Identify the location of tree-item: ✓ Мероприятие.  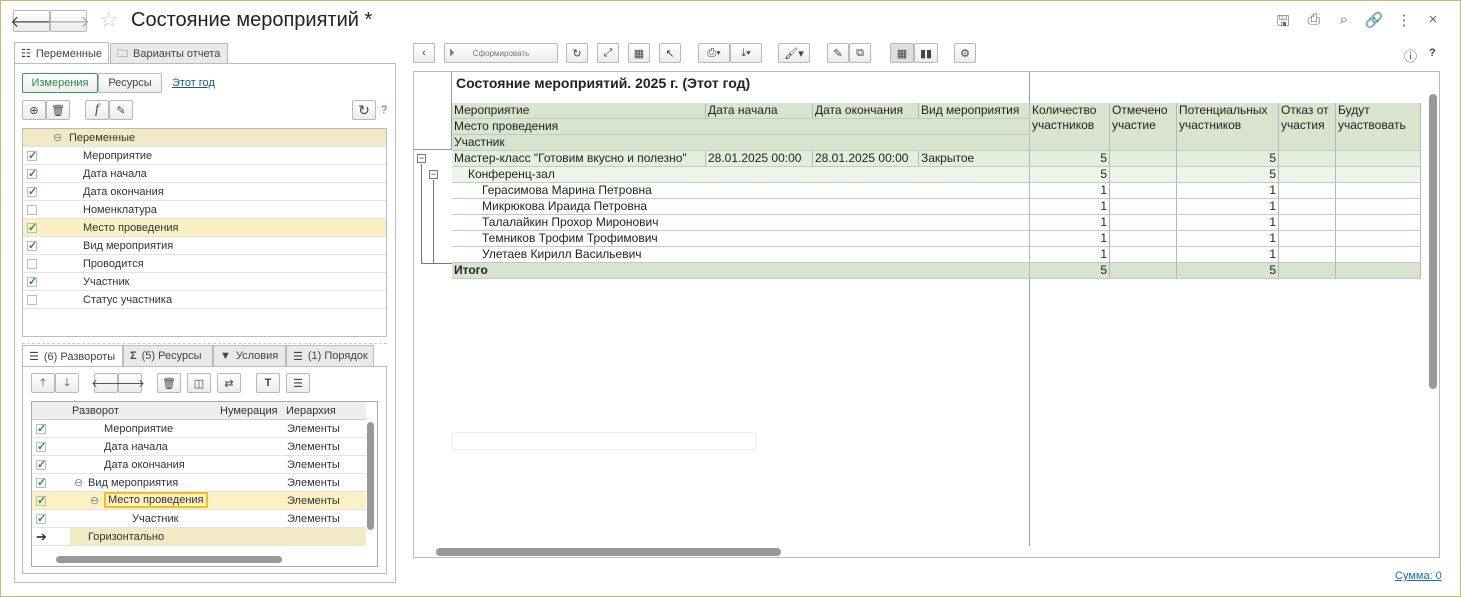
(204, 156).